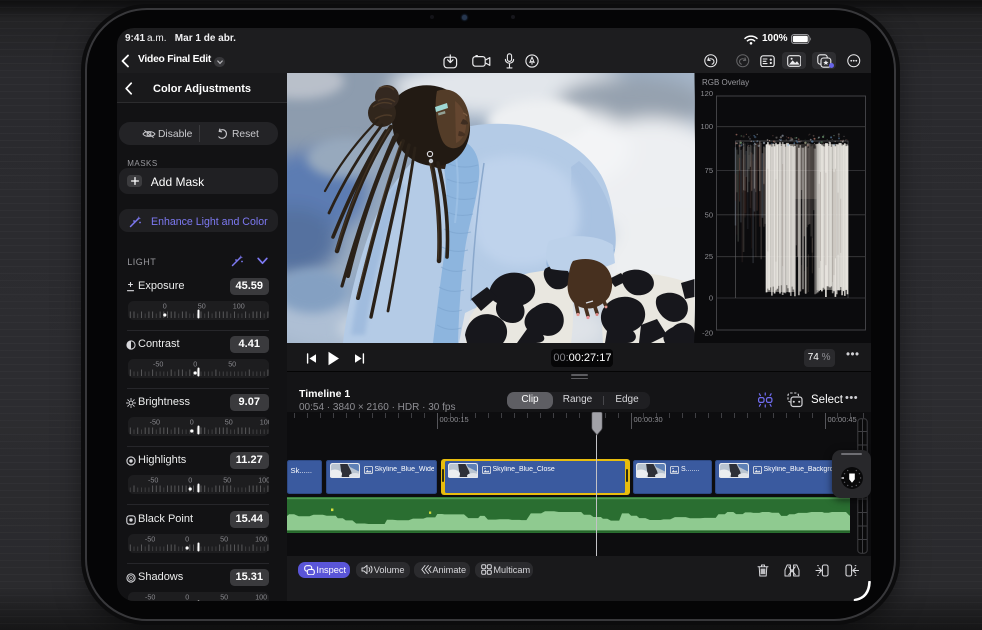 The width and height of the screenshot is (982, 630). What do you see at coordinates (708, 170) in the screenshot?
I see `svg-text: 75` at bounding box center [708, 170].